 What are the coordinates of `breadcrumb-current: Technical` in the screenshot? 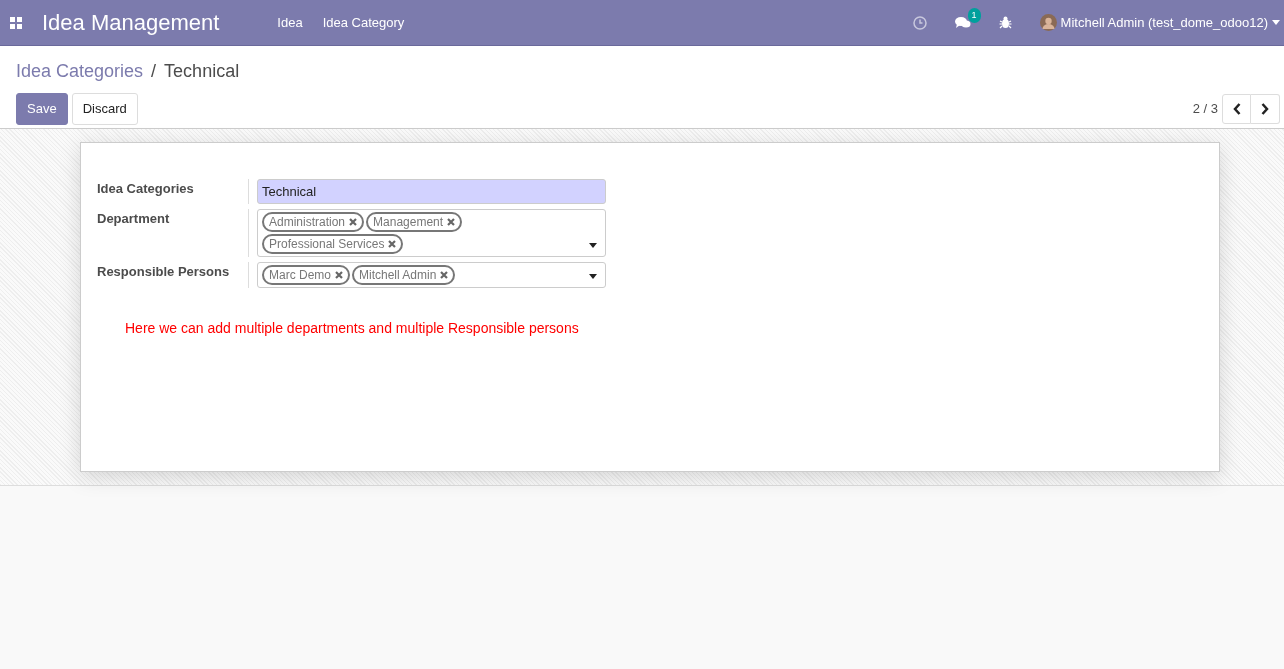 It's located at (202, 71).